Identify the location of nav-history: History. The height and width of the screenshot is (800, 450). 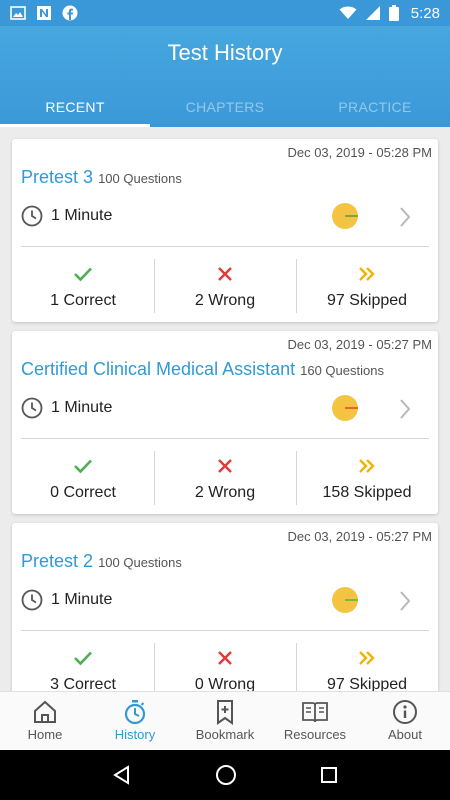
(135, 721).